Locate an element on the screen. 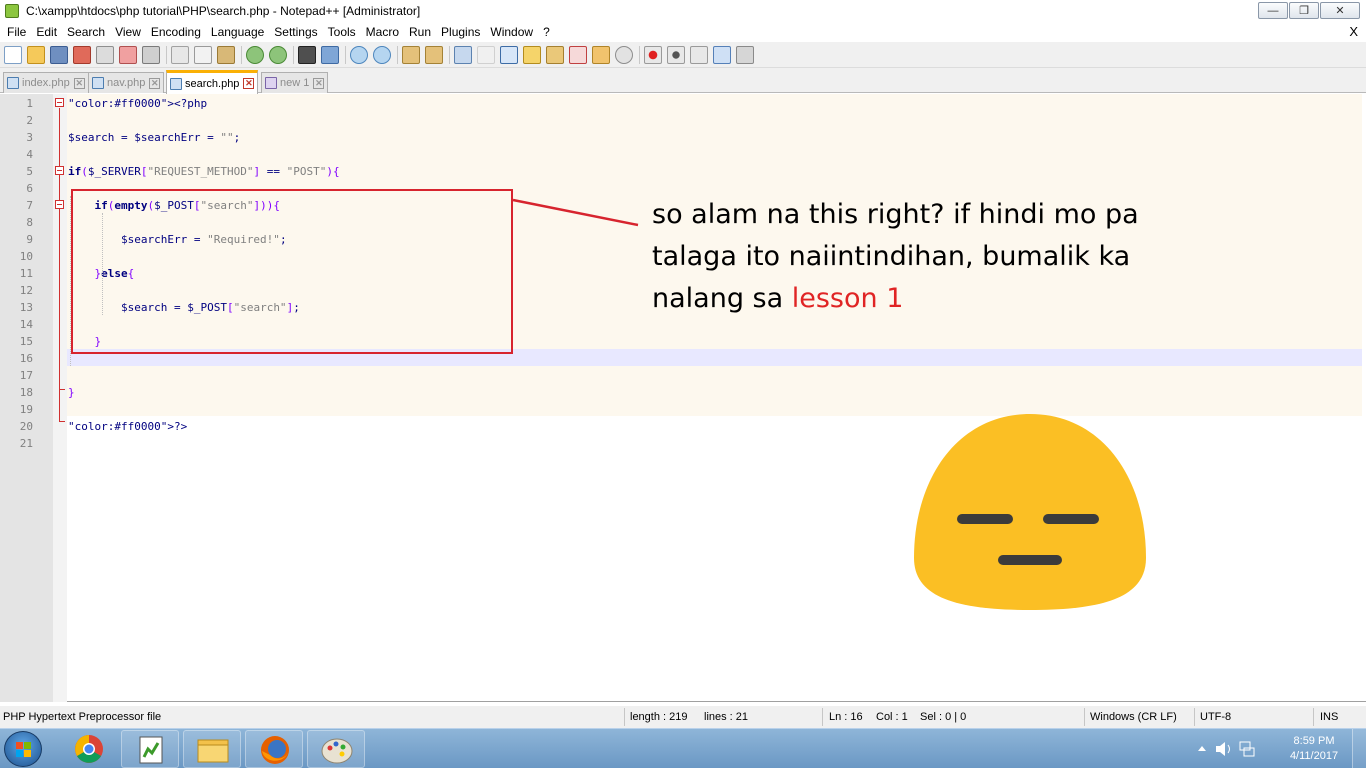  firefox-icon is located at coordinates (274, 749).